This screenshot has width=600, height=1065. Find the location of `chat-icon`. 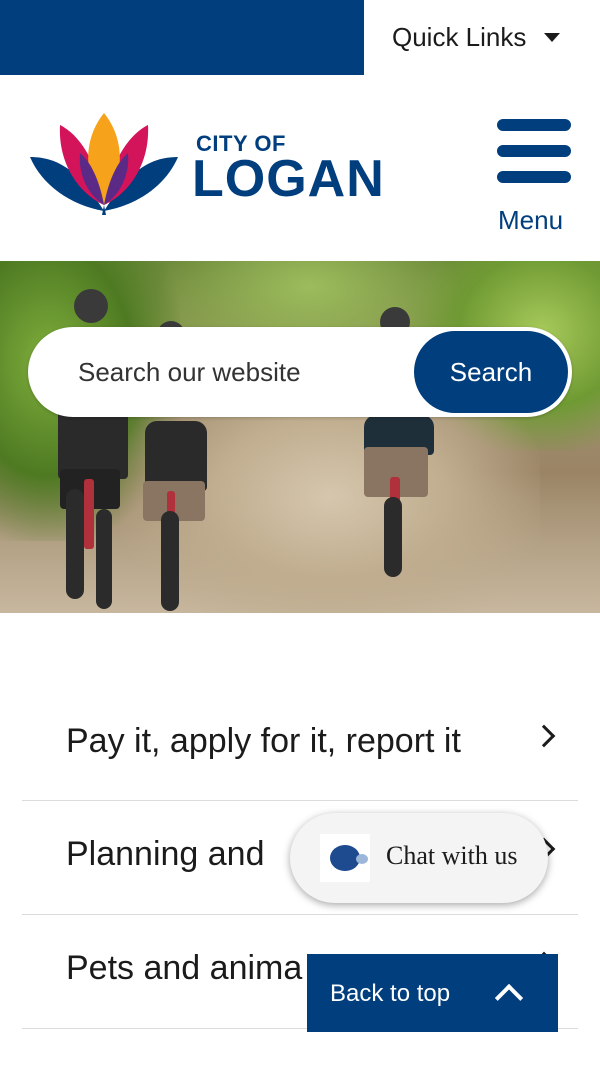

chat-icon is located at coordinates (345, 858).